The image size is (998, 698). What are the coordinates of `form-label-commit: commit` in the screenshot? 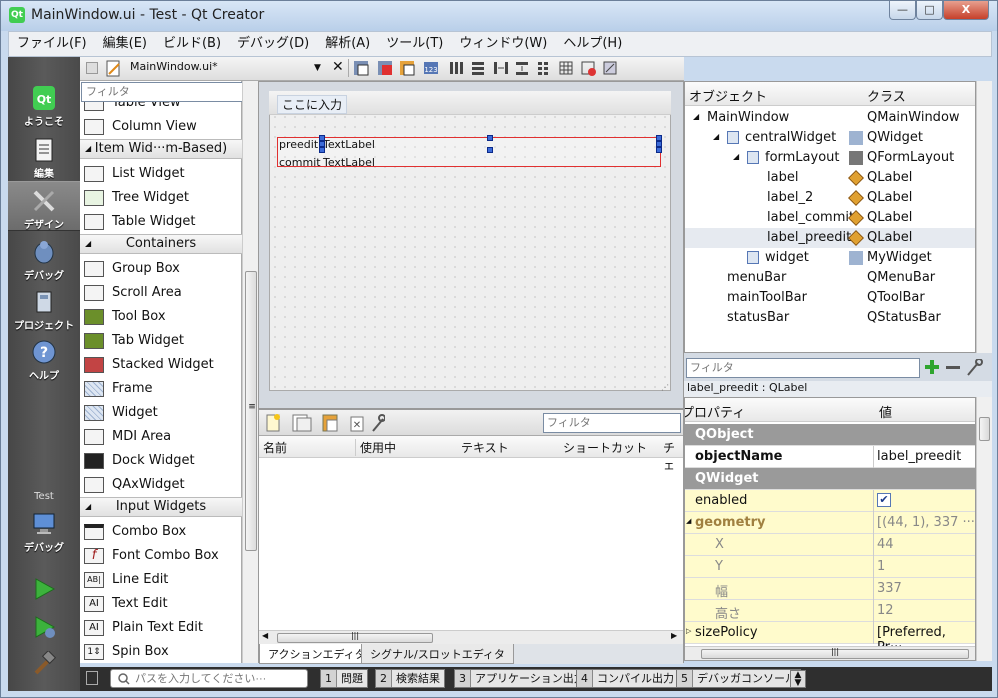 It's located at (300, 162).